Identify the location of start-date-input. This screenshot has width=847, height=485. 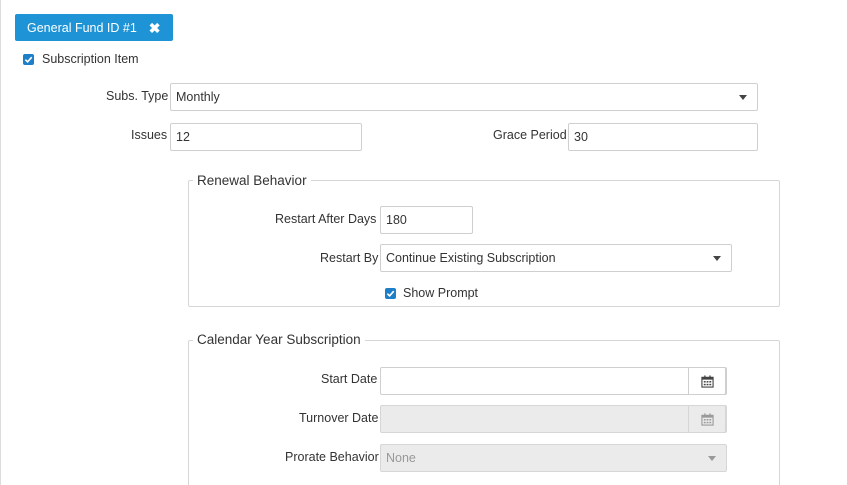
(553, 381).